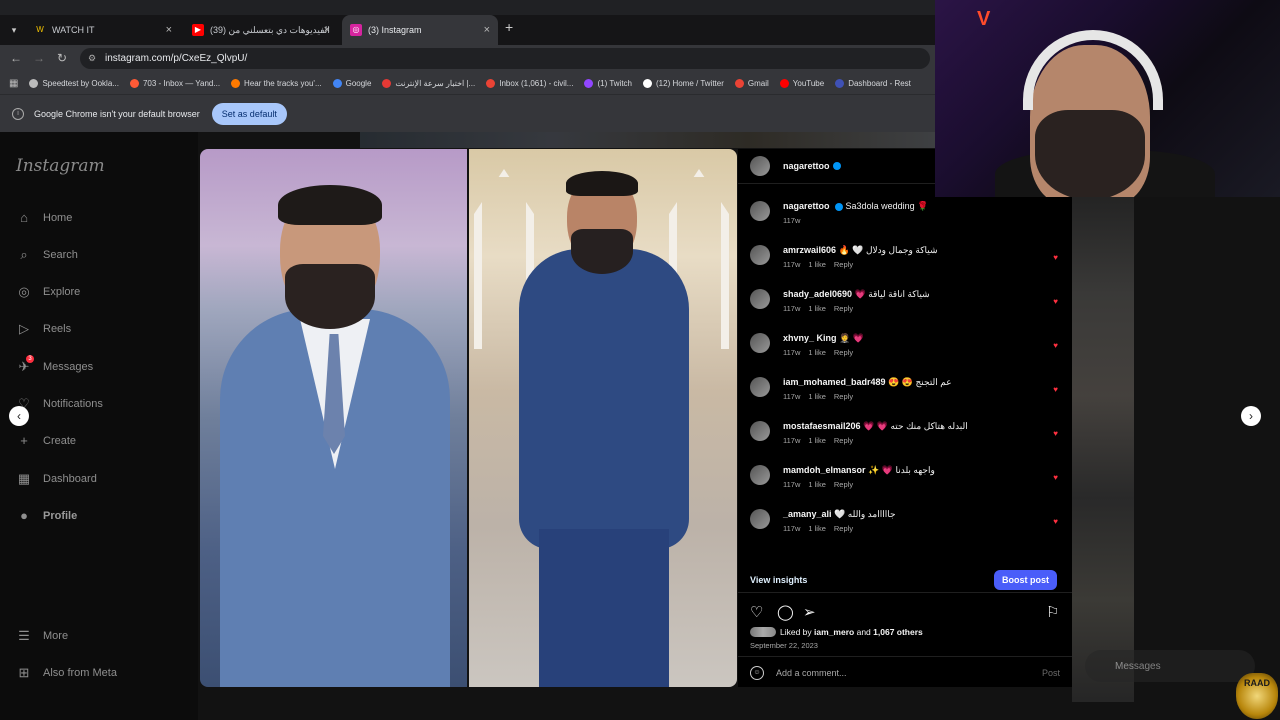  Describe the element at coordinates (62, 58) in the screenshot. I see `reload-icon: ↻` at that location.